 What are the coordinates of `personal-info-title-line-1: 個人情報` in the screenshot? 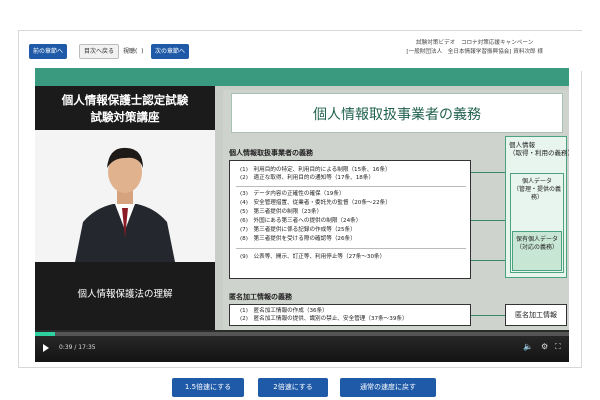 It's located at (522, 145).